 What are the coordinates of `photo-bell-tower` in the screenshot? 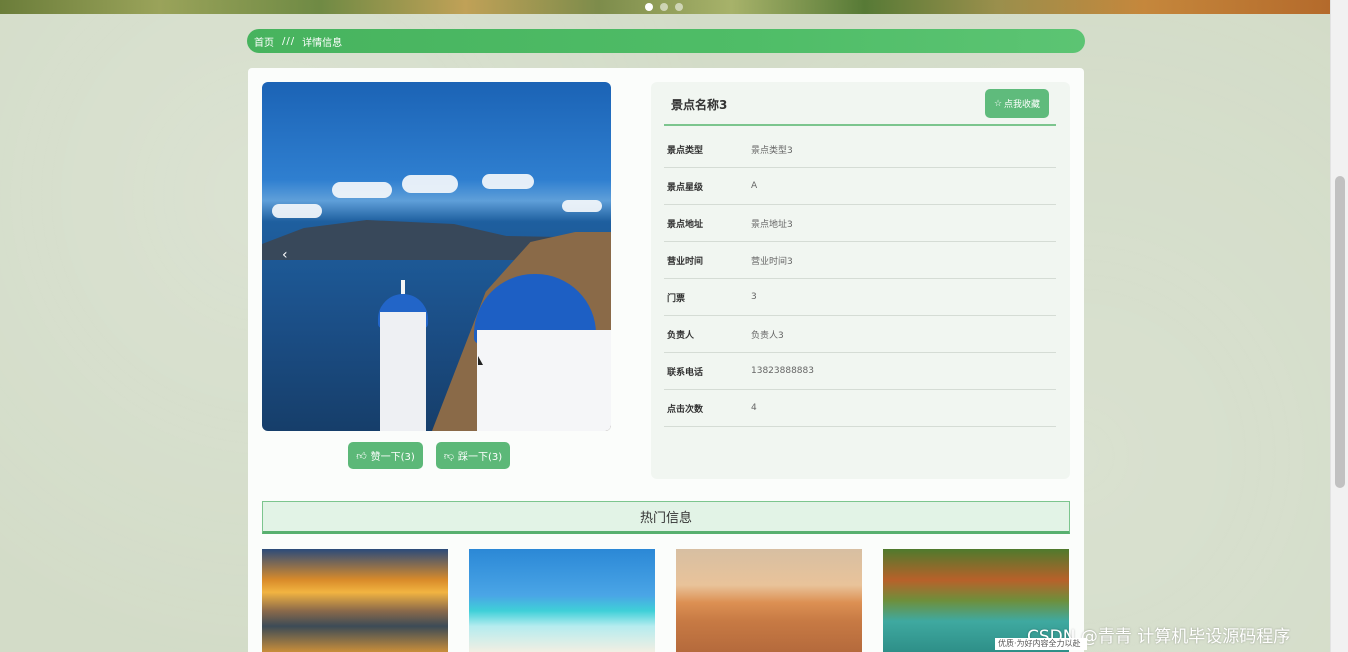 It's located at (403, 371).